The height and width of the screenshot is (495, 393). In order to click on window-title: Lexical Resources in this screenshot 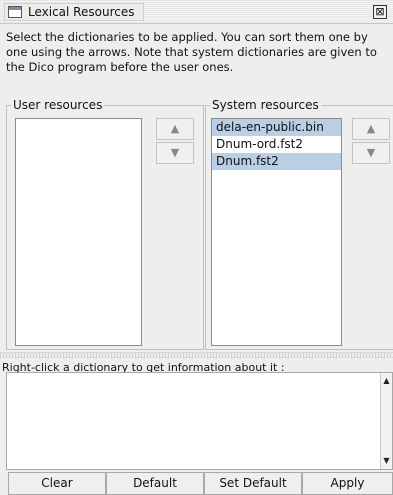, I will do `click(81, 12)`.